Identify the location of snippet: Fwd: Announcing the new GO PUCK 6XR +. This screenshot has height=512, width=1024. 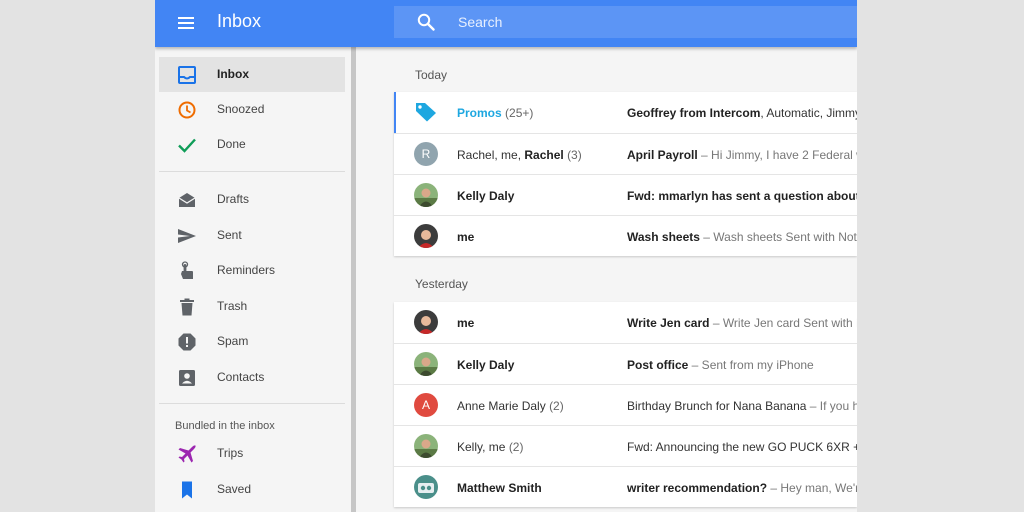
(742, 447).